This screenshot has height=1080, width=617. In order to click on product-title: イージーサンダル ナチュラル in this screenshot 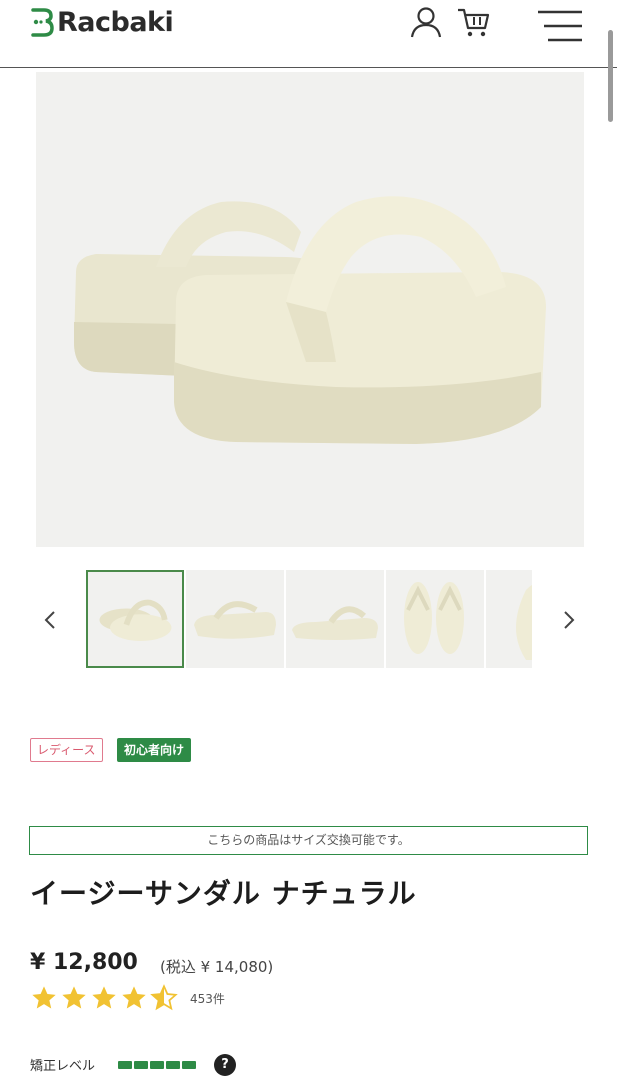, I will do `click(223, 893)`.